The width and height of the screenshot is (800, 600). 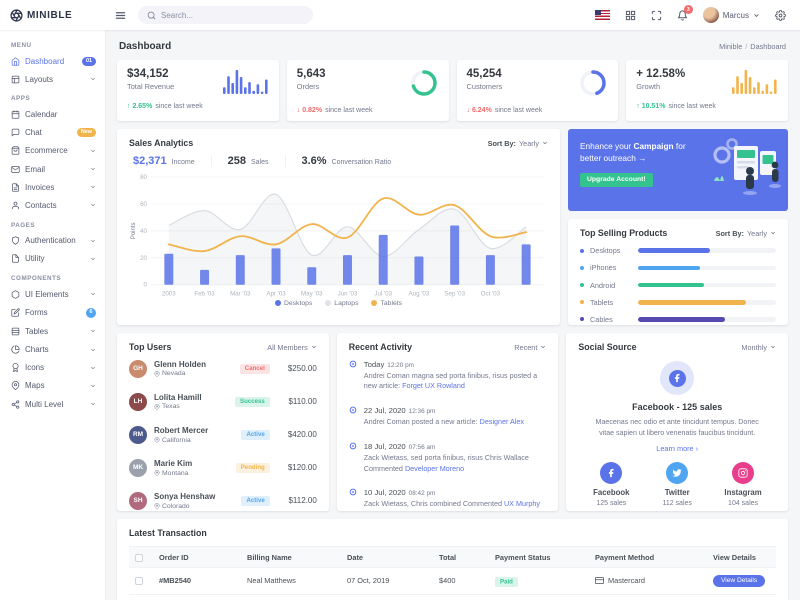 I want to click on file-icon, so click(x=15, y=258).